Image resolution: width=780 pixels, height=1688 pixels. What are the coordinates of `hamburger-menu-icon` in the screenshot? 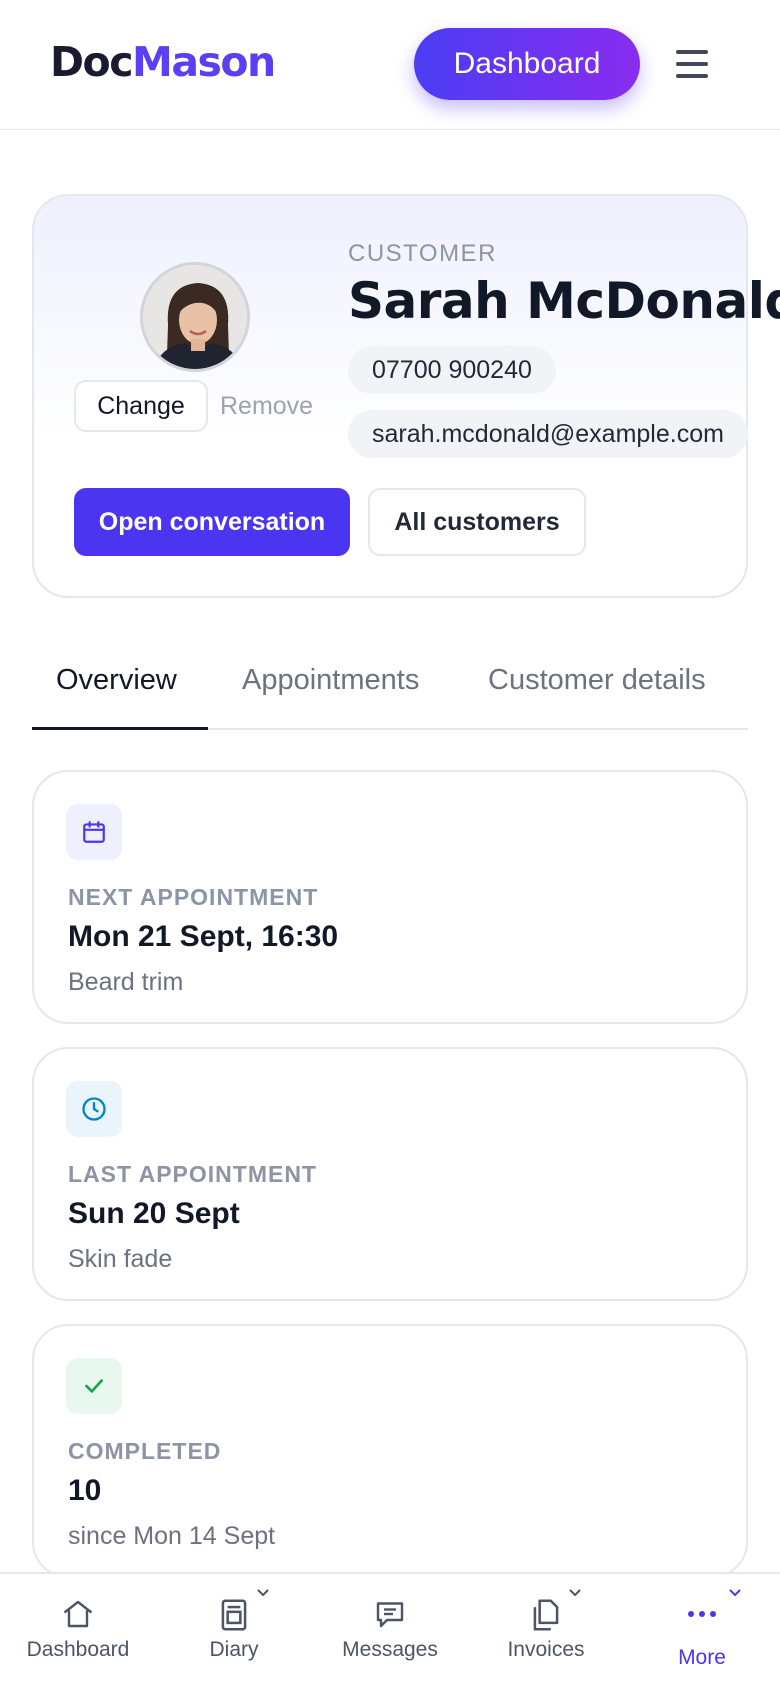 It's located at (692, 64).